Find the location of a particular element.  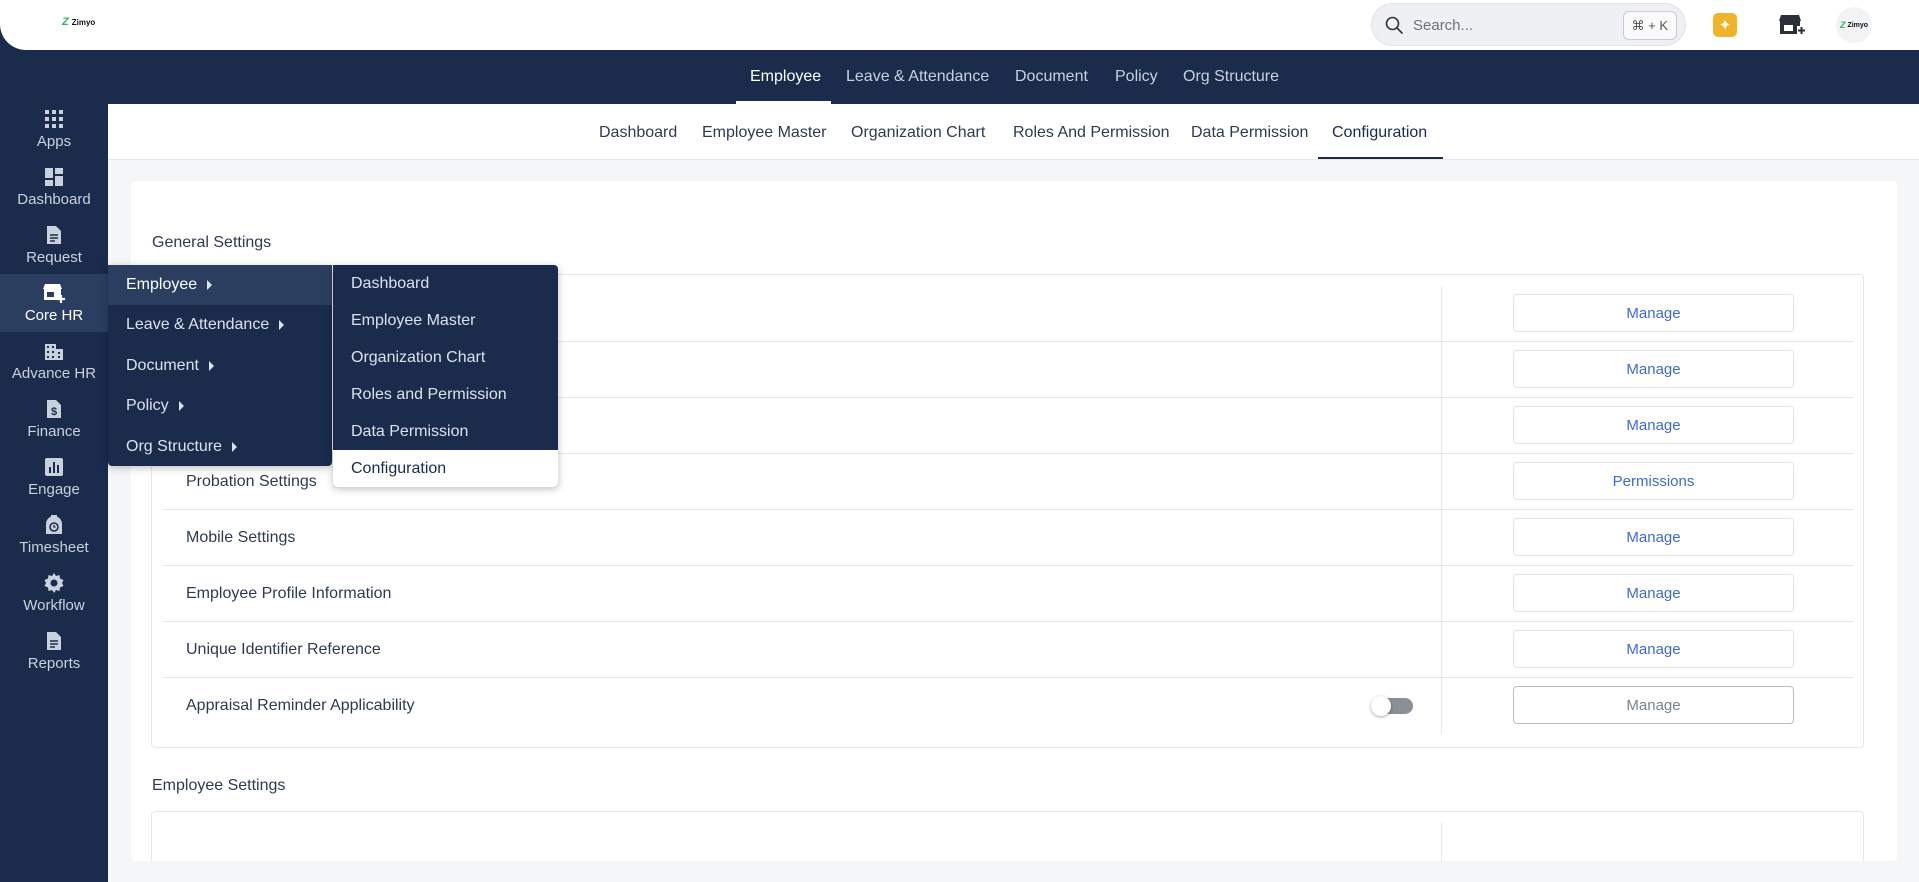

sidebar-item-request: Request is located at coordinates (54, 245).